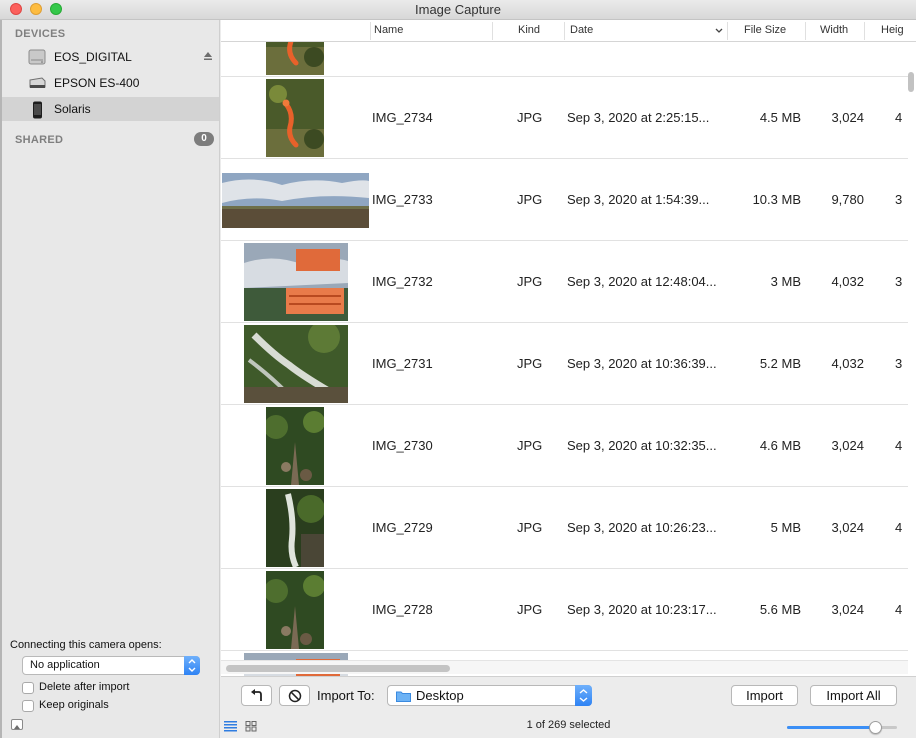 This screenshot has height=738, width=916. Describe the element at coordinates (86, 645) in the screenshot. I see `connecting-camera-label: Connecting this camera opens:` at that location.